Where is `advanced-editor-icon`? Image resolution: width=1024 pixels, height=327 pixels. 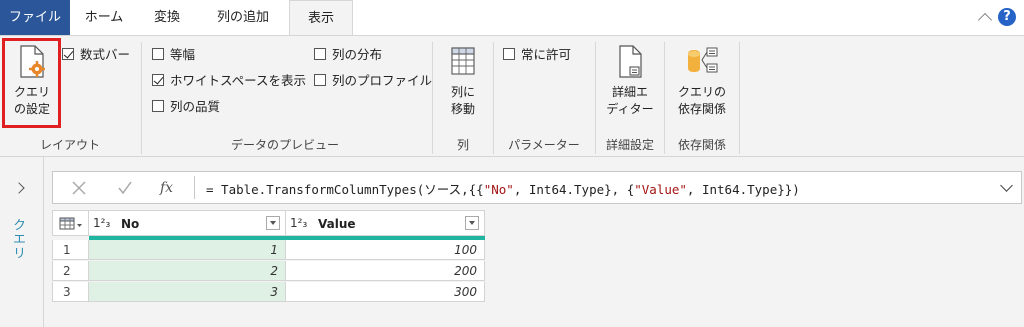 advanced-editor-icon is located at coordinates (630, 61).